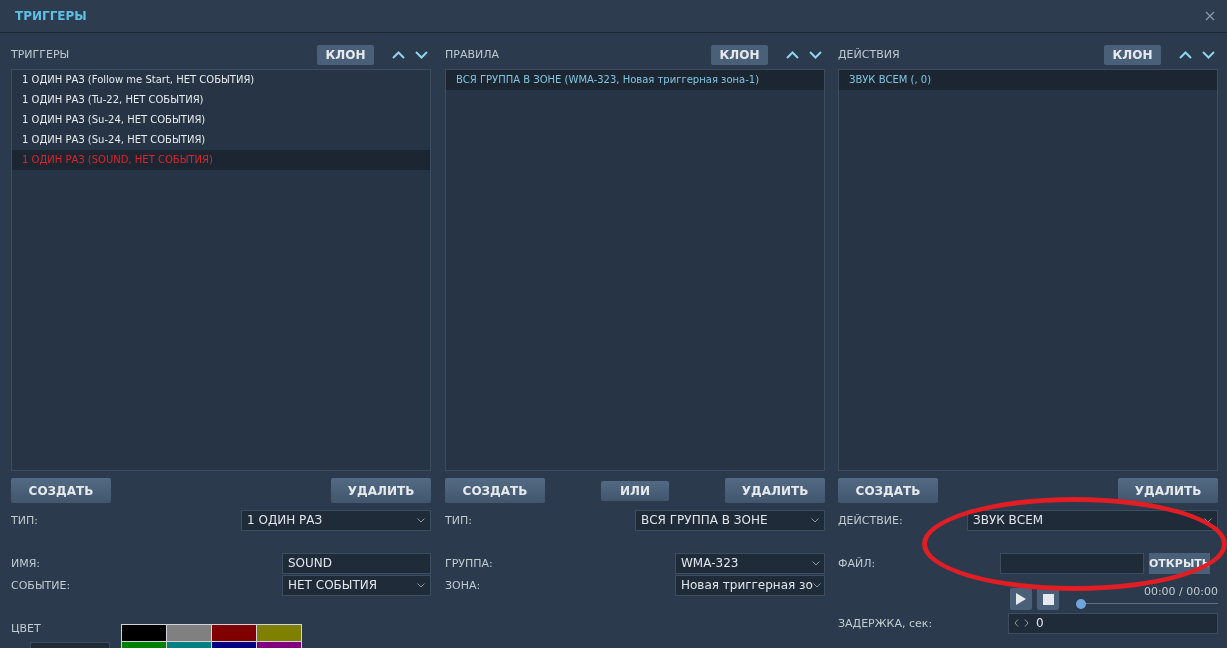 Image resolution: width=1227 pixels, height=648 pixels. I want to click on or-button: ИЛИ, so click(635, 490).